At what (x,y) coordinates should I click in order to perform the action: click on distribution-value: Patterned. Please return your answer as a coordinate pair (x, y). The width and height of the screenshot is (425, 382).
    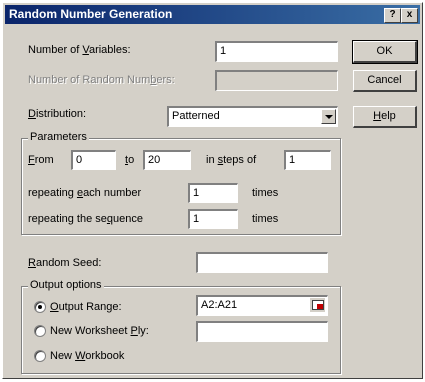
    Looking at the image, I should click on (196, 116).